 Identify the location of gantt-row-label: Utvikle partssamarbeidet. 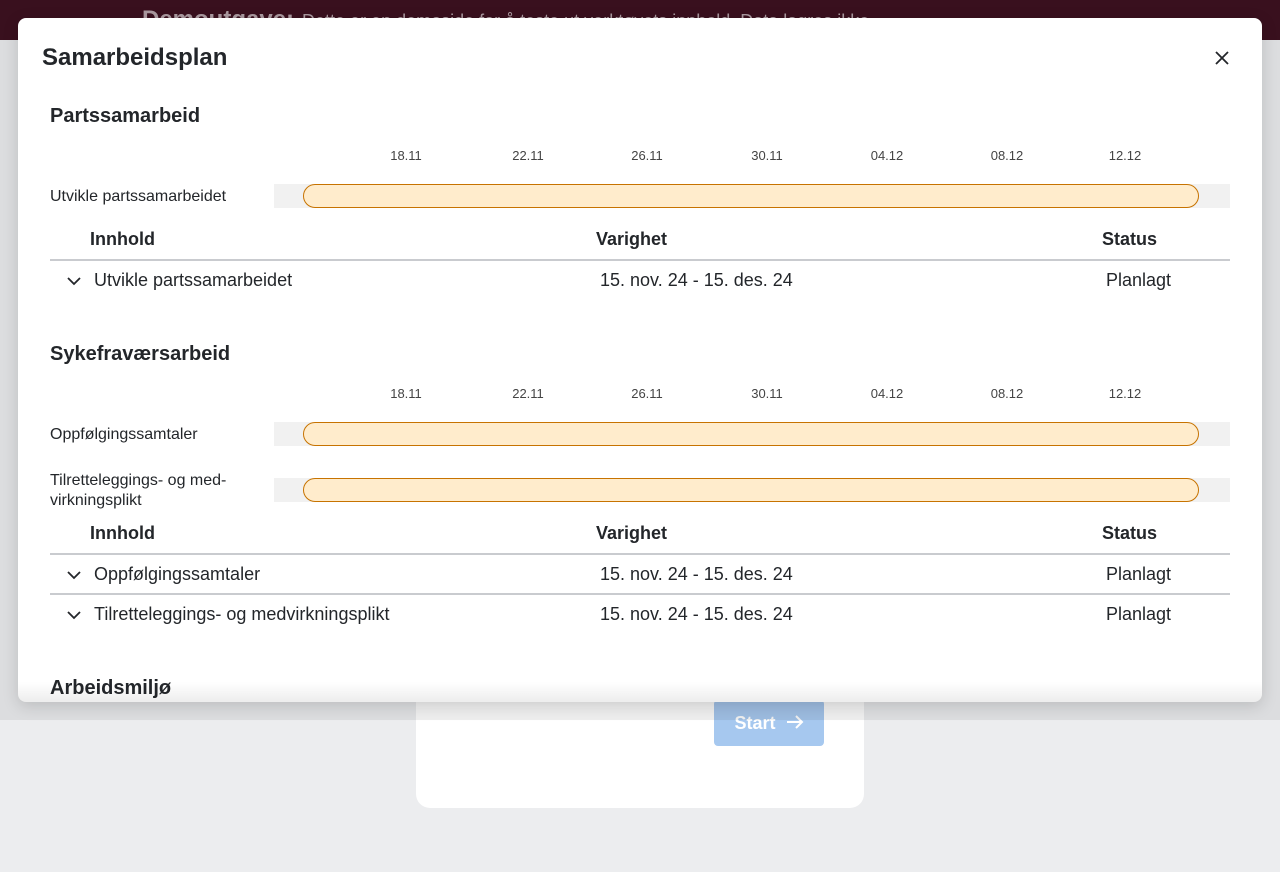
(138, 196).